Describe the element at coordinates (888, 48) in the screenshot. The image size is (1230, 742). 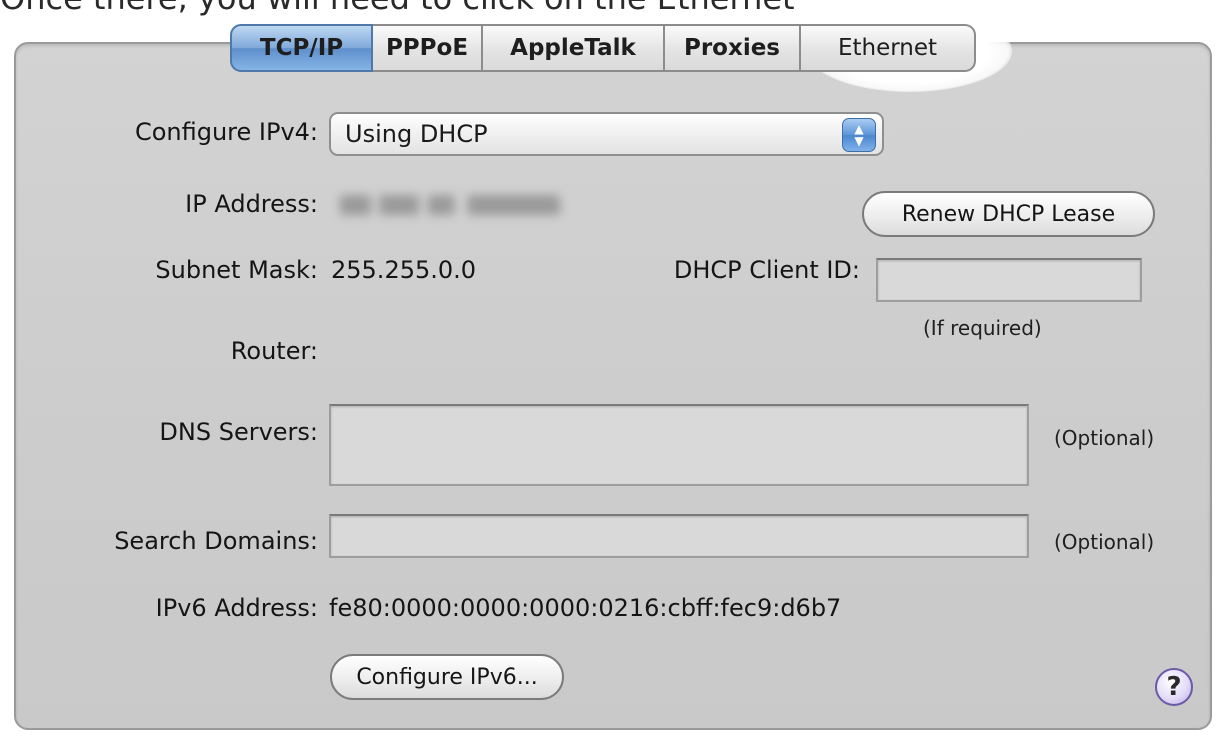
I see `tab-ethernet: Ethernet` at that location.